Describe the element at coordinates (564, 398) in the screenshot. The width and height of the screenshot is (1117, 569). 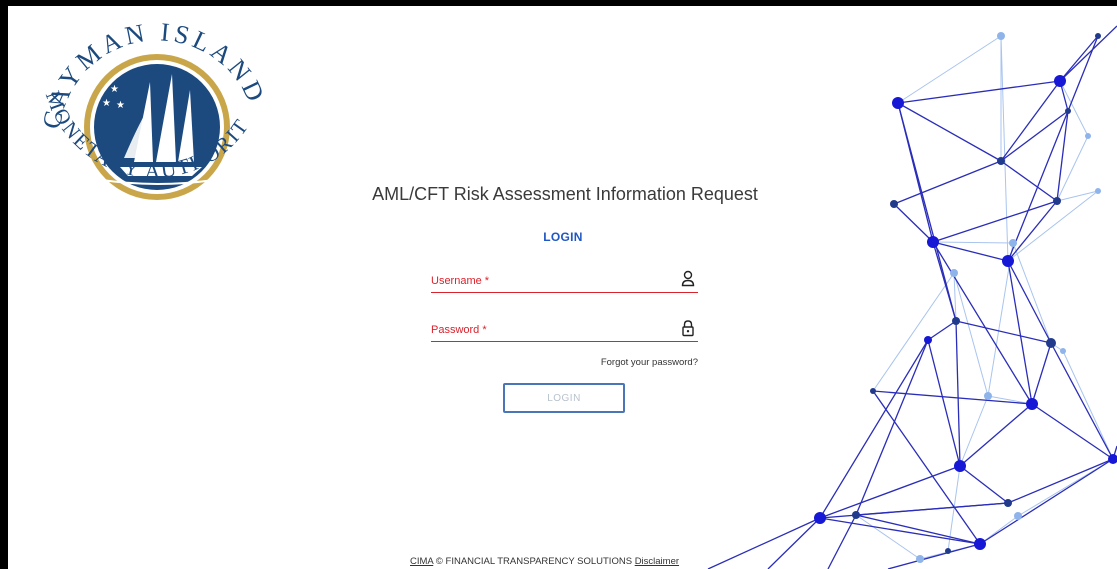
I see `login-button: LOGIN` at that location.